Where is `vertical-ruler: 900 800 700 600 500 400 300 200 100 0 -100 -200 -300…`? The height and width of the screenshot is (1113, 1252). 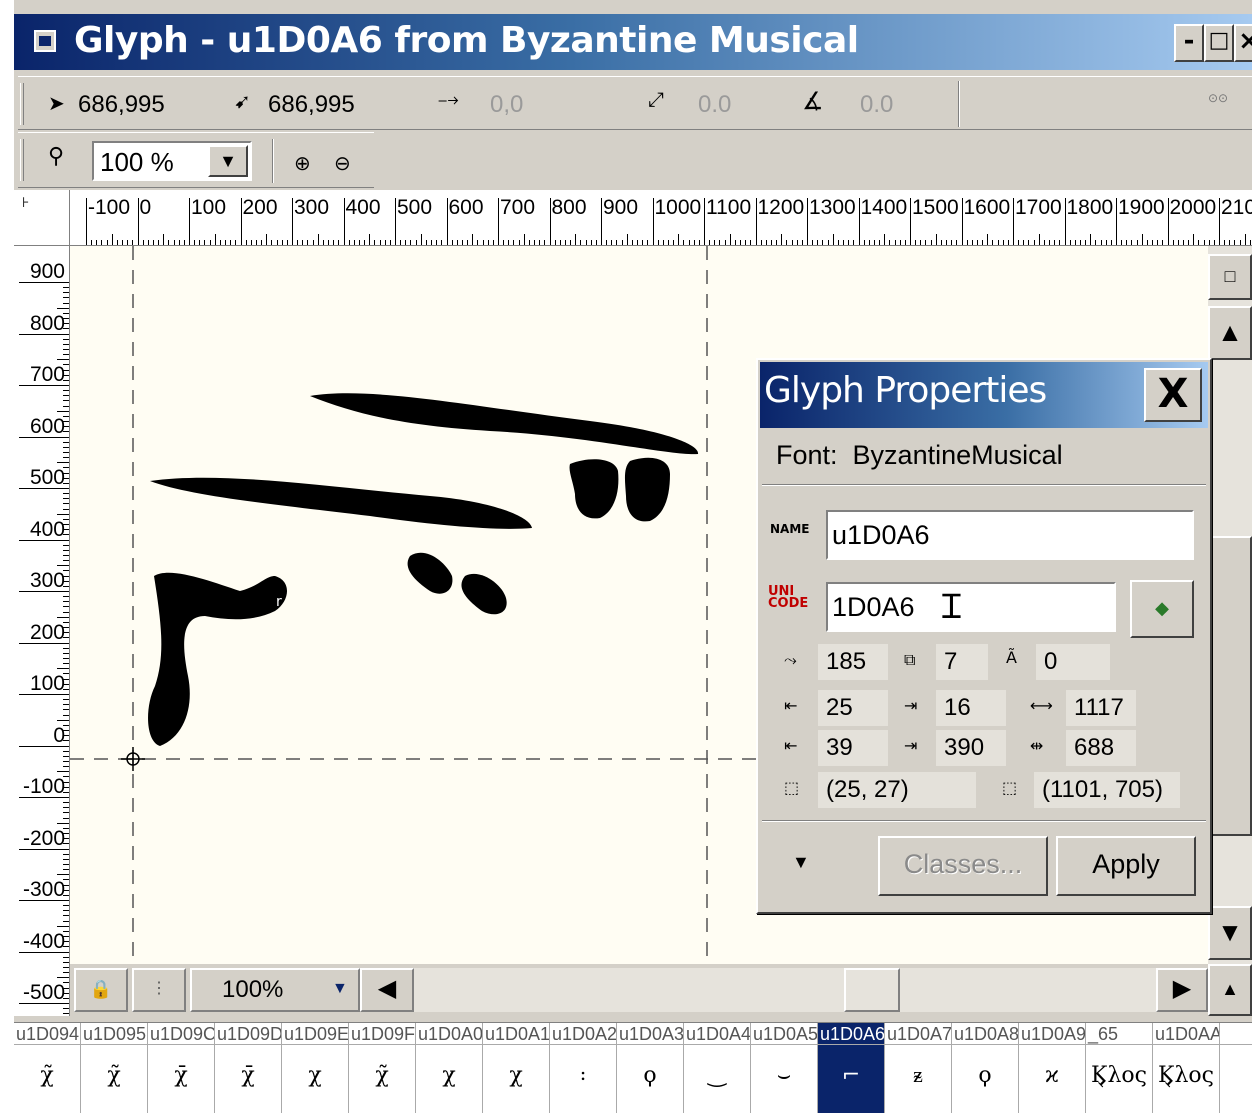 vertical-ruler: 900 800 700 600 500 400 300 200 100 0 -100 -200 -300… is located at coordinates (42, 631).